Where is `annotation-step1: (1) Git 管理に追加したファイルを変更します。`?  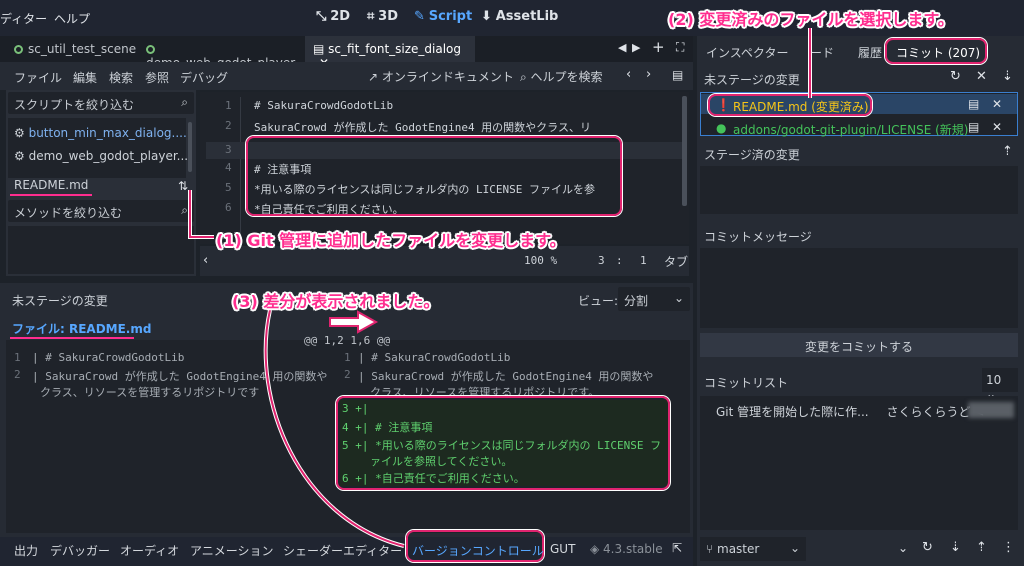
annotation-step1: (1) Git 管理に追加したファイルを変更します。 is located at coordinates (391, 240).